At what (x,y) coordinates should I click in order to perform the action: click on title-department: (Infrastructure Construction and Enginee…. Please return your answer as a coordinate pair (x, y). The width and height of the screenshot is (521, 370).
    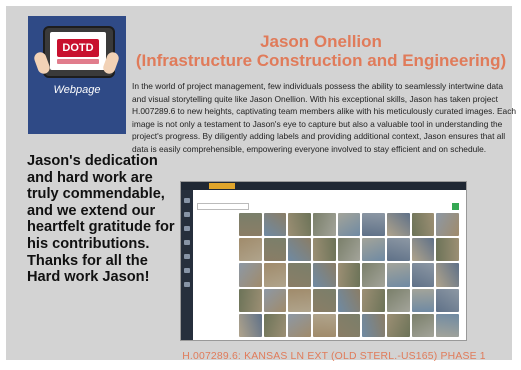
    Looking at the image, I should click on (321, 60).